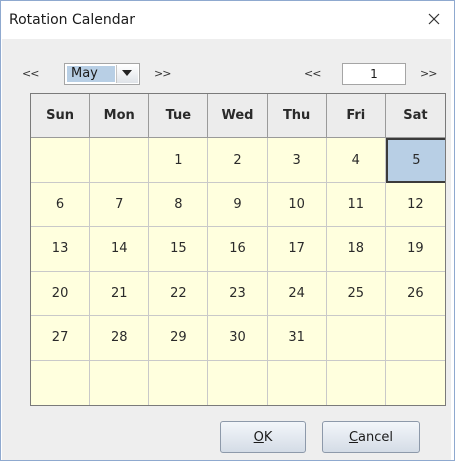 This screenshot has width=455, height=461. I want to click on prev-month-button: <<, so click(30, 77).